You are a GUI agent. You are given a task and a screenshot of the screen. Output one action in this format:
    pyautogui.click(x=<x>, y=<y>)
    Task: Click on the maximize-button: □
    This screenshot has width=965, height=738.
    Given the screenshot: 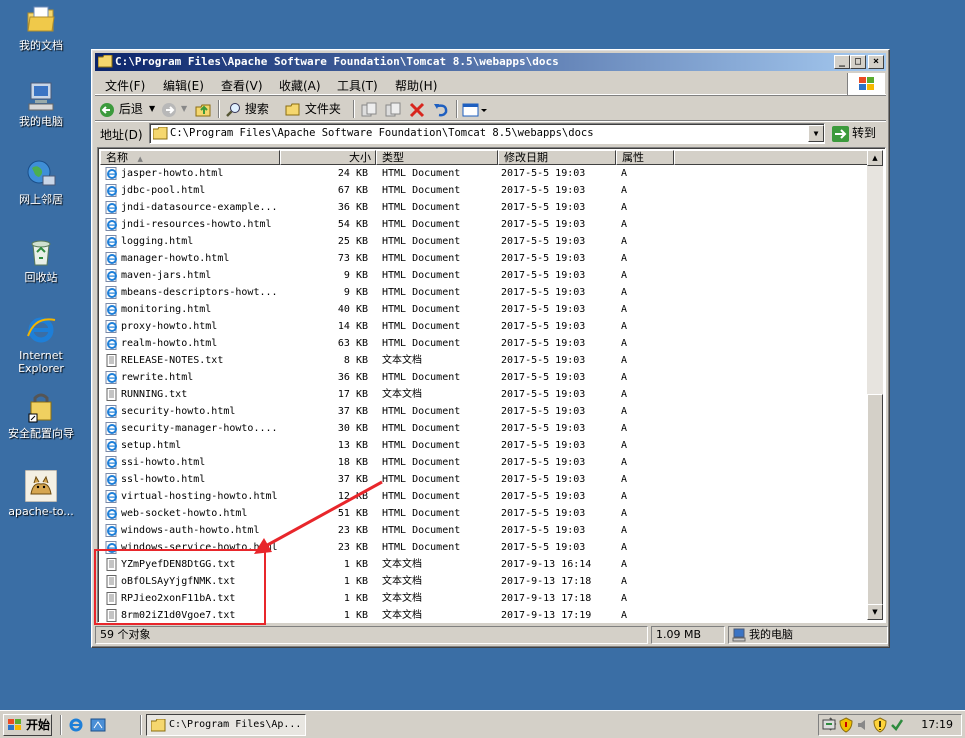 What is the action you would take?
    pyautogui.click(x=858, y=62)
    